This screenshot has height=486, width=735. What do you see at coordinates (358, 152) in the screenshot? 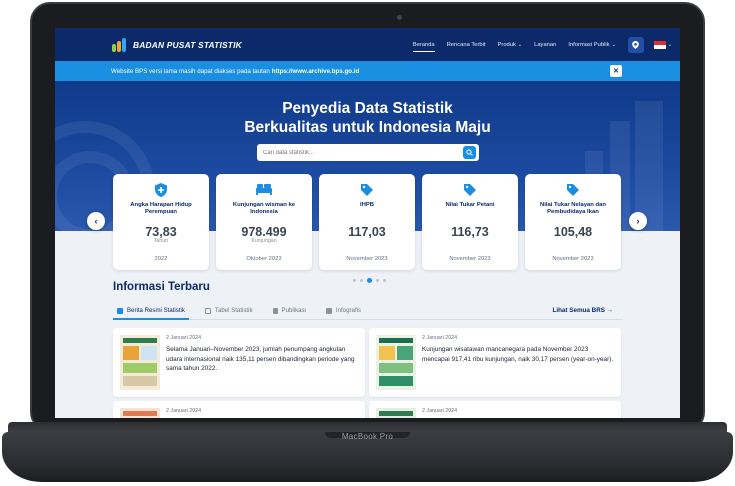
I see `search-input` at bounding box center [358, 152].